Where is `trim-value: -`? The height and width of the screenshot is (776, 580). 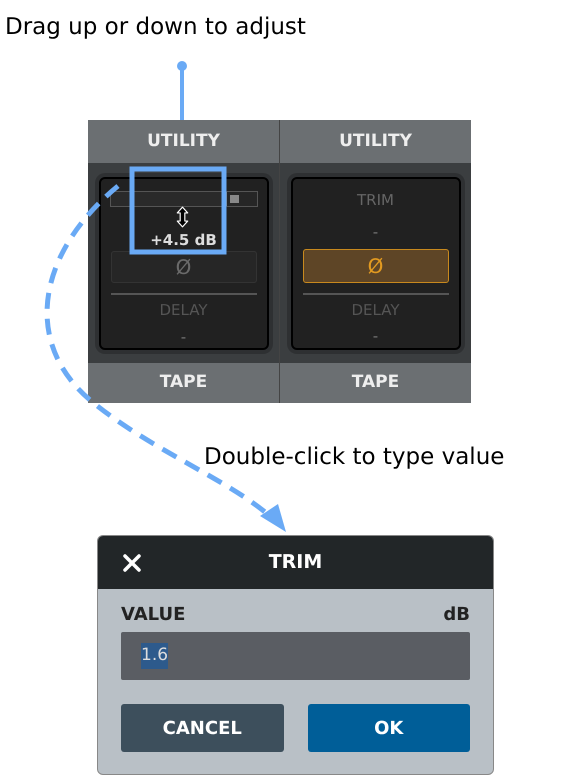 trim-value: - is located at coordinates (375, 232).